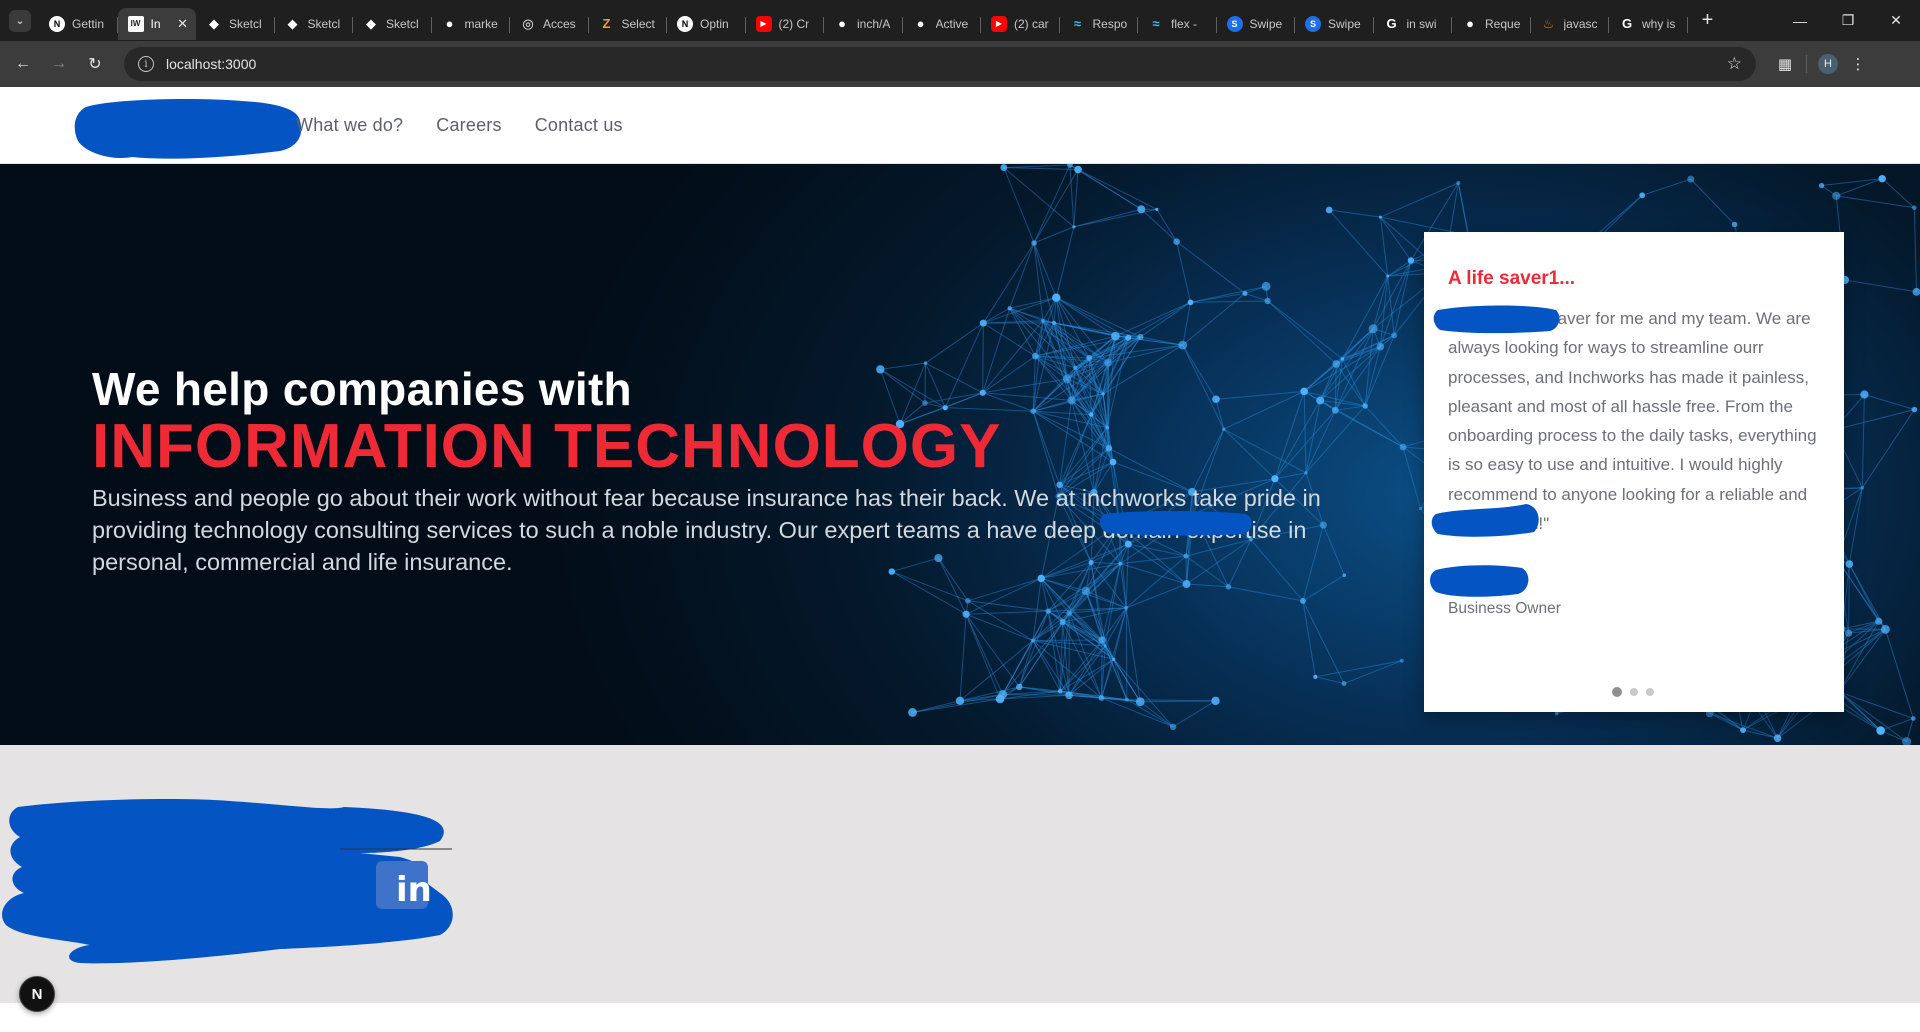  Describe the element at coordinates (1800, 20) in the screenshot. I see `minimize-icon: —` at that location.